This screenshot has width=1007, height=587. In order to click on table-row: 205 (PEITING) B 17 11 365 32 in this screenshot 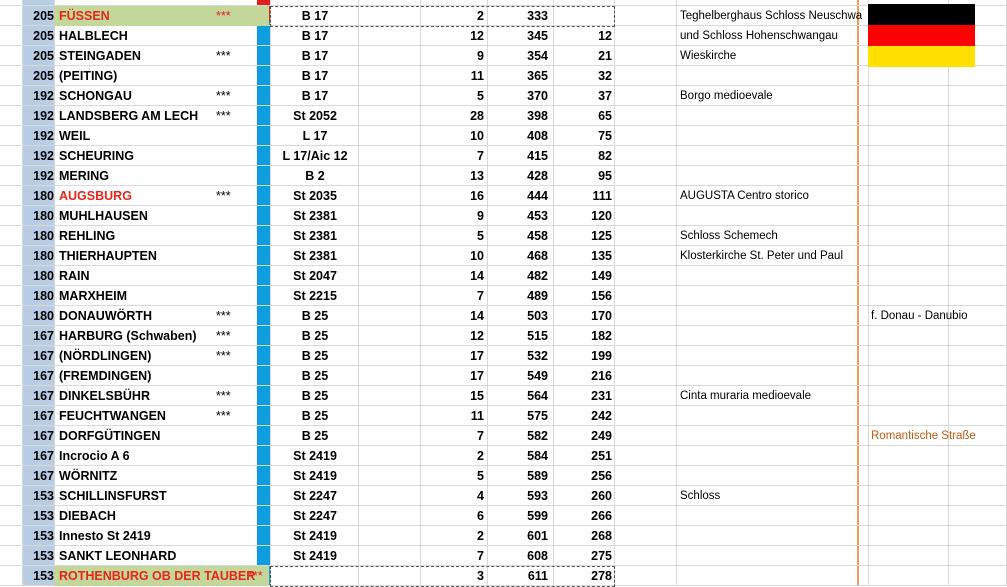, I will do `click(503, 76)`.